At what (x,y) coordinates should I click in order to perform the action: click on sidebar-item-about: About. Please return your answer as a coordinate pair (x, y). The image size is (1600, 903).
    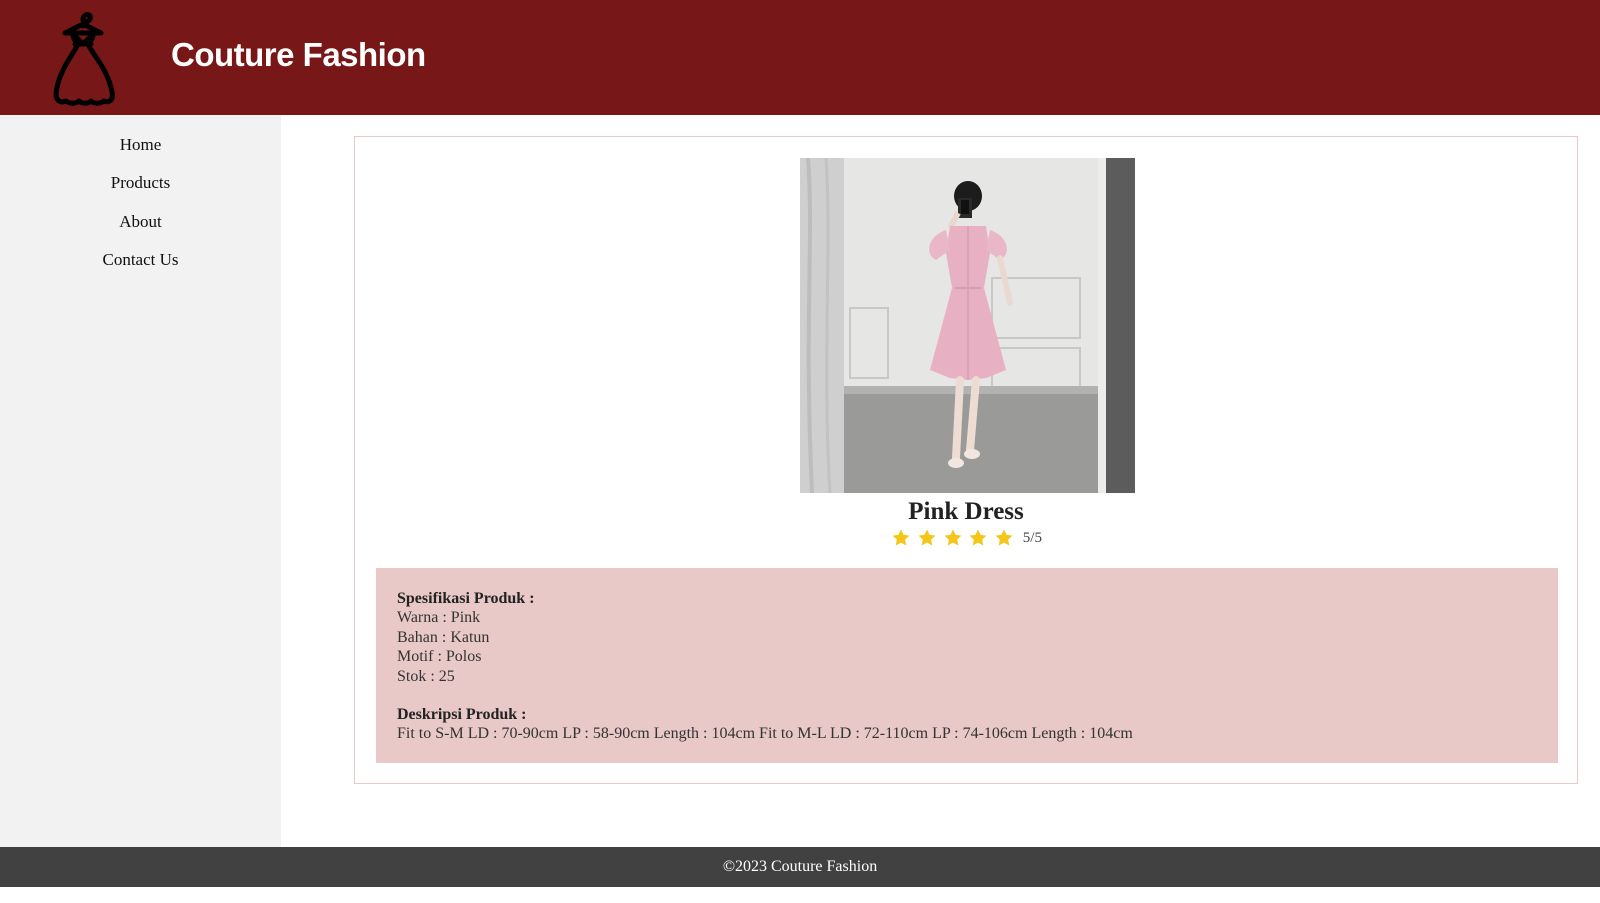
    Looking at the image, I should click on (140, 222).